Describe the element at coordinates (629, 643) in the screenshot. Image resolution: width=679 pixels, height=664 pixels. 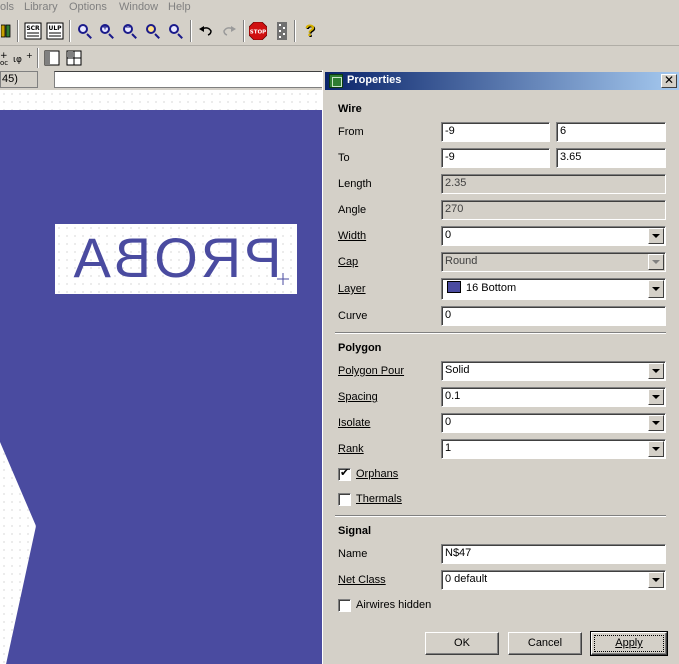
I see `apply-button: Apply` at that location.